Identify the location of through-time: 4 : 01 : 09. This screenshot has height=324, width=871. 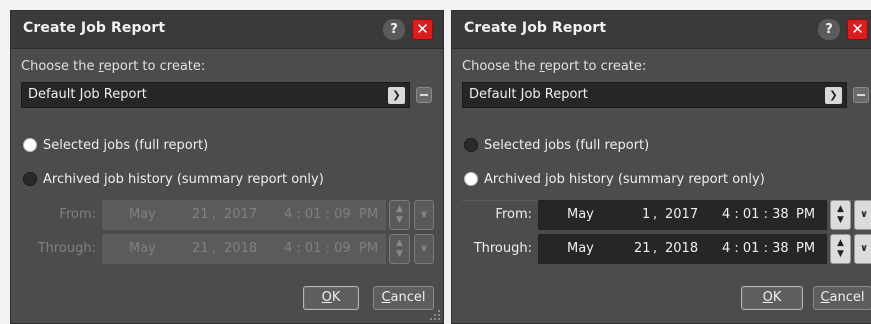
(317, 248).